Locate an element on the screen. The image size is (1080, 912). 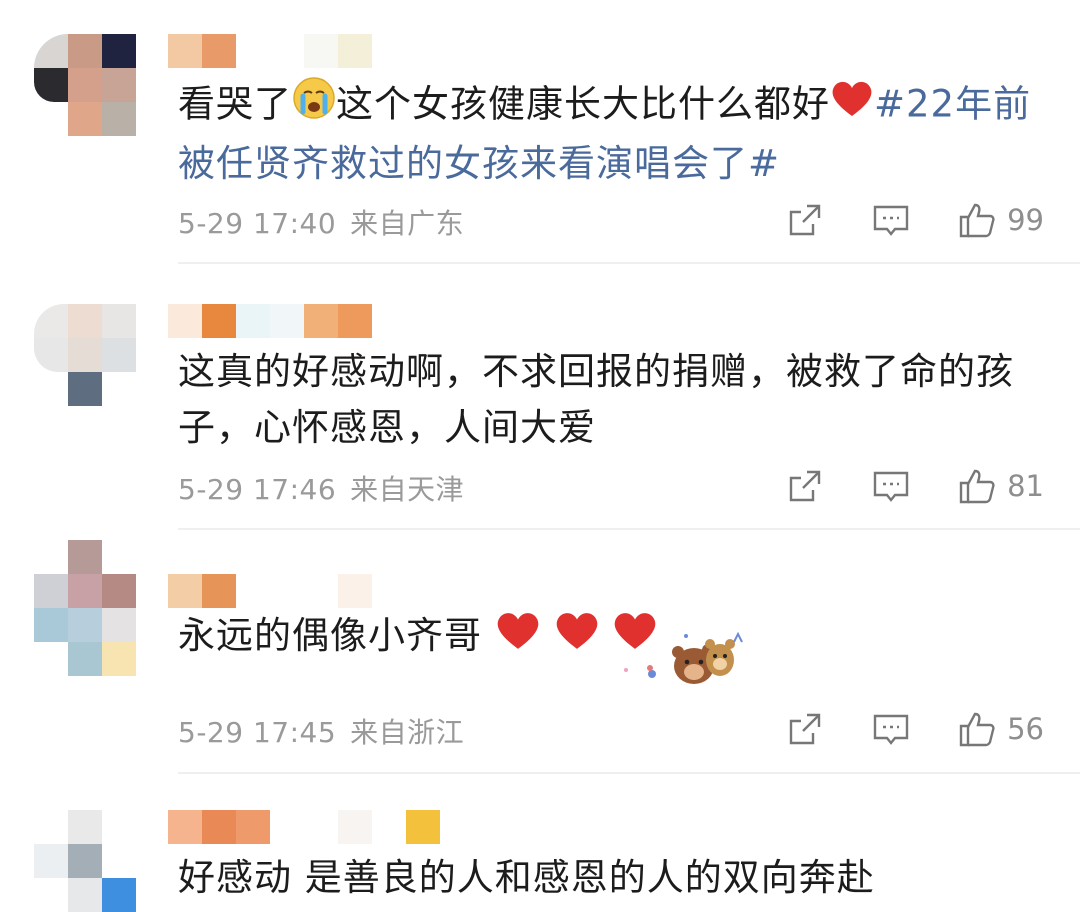
like-count: 99 is located at coordinates (1025, 220).